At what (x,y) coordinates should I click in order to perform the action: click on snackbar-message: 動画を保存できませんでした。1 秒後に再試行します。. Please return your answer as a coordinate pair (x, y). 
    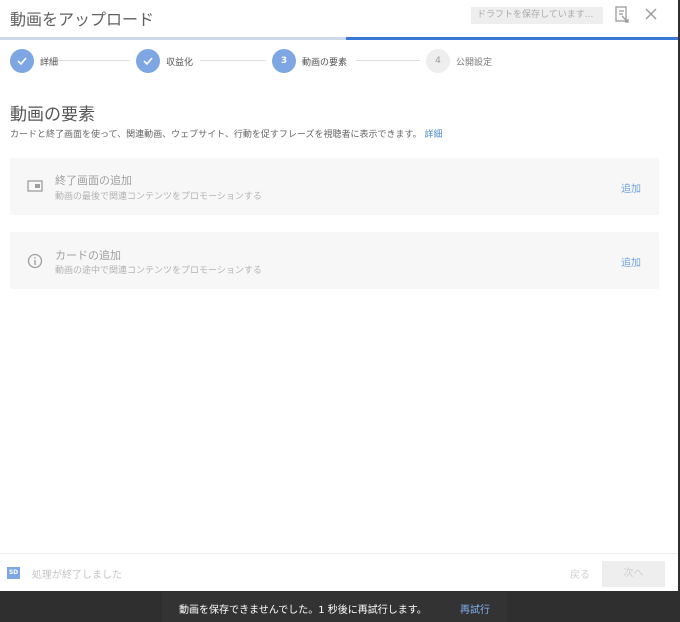
    Looking at the image, I should click on (303, 610).